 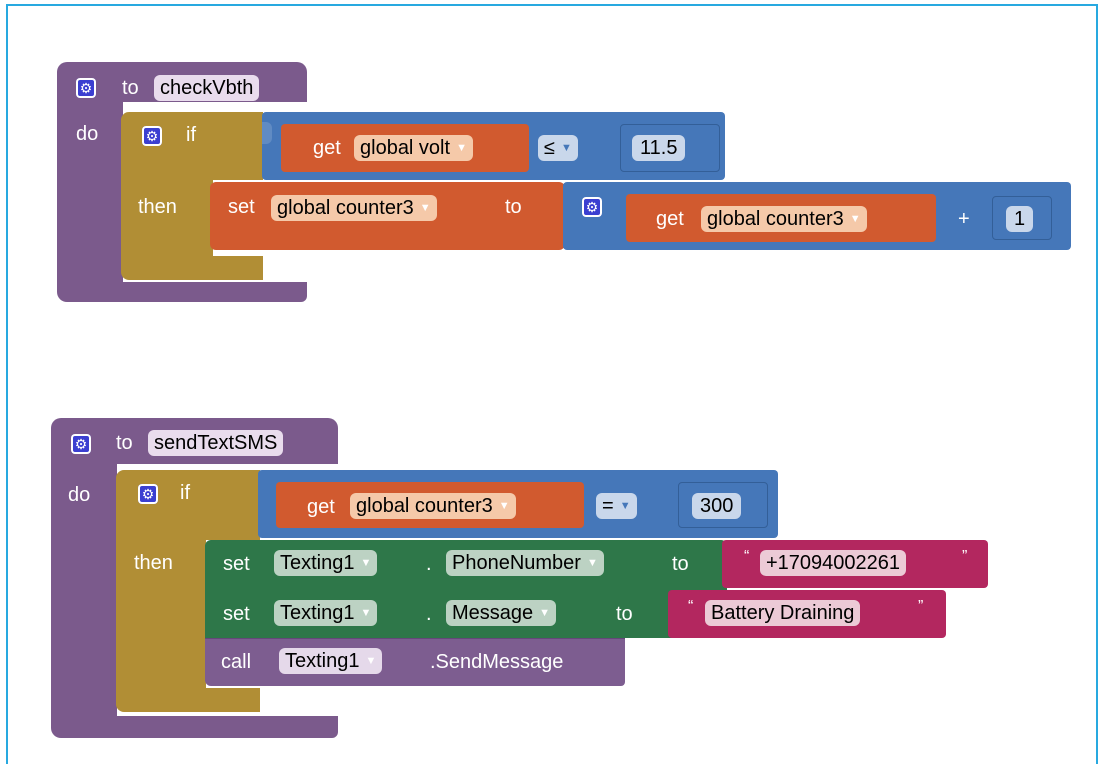 I want to click on input-notch, so click(x=267, y=133).